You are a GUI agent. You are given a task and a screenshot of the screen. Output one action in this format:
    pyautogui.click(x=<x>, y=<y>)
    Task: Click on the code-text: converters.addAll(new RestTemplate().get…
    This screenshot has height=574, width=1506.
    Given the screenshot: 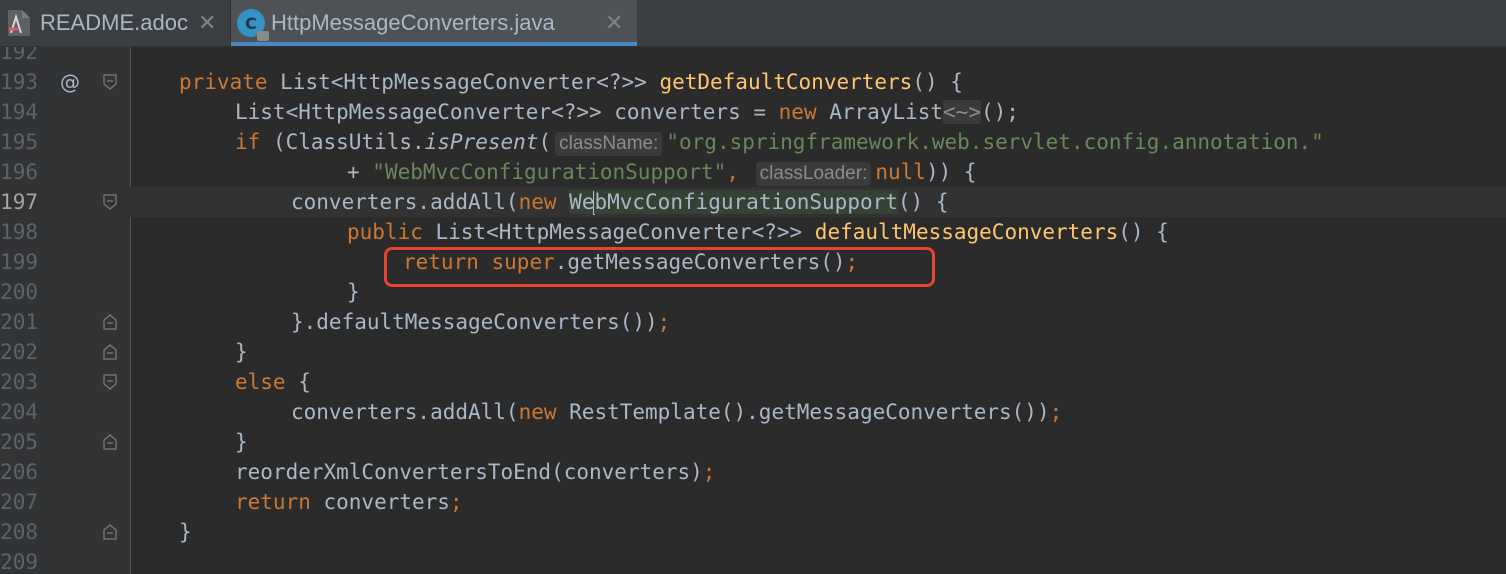 What is the action you would take?
    pyautogui.click(x=677, y=412)
    